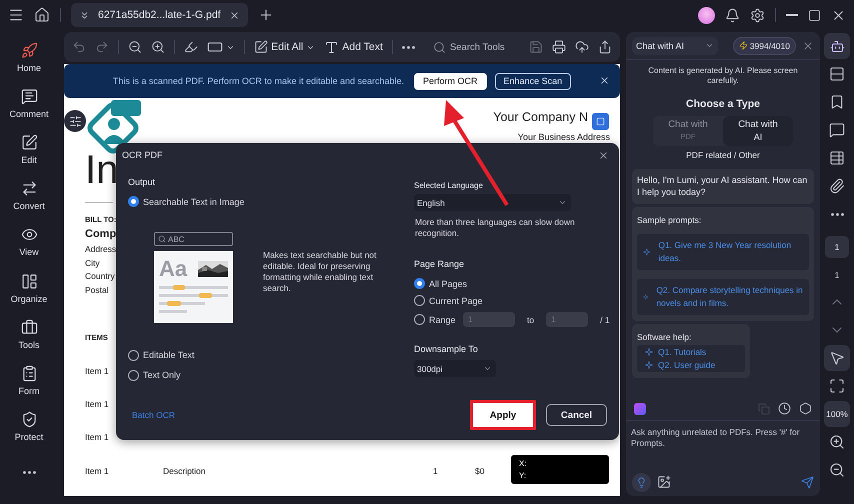  I want to click on language-label: Selected Language, so click(448, 185).